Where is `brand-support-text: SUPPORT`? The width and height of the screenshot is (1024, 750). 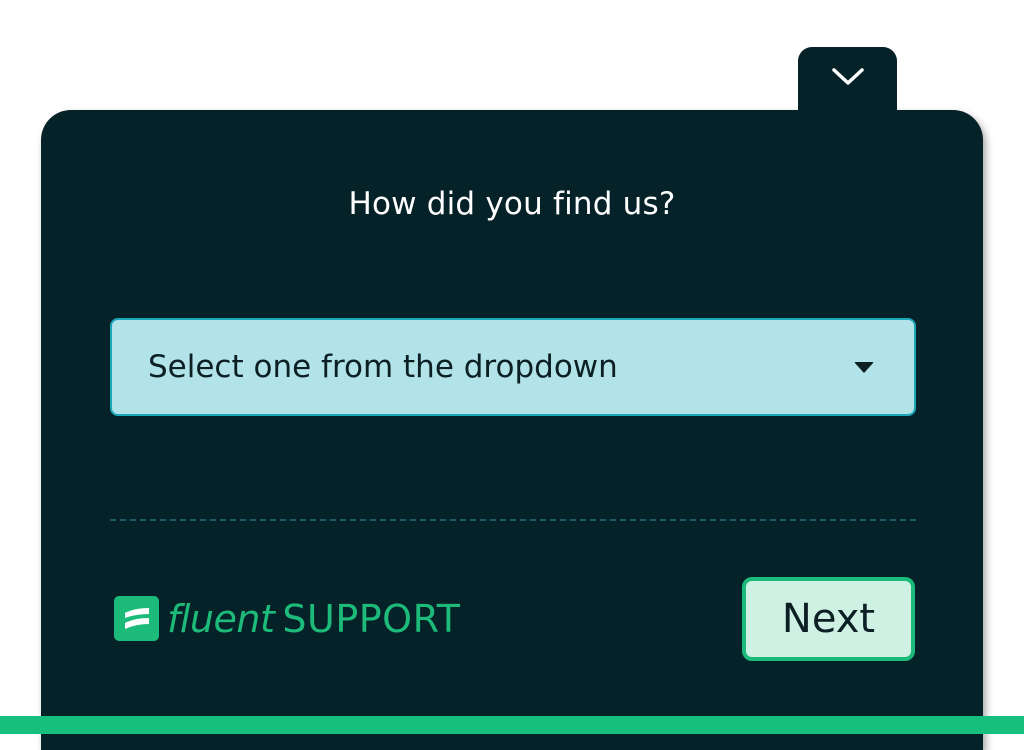 brand-support-text: SUPPORT is located at coordinates (371, 618).